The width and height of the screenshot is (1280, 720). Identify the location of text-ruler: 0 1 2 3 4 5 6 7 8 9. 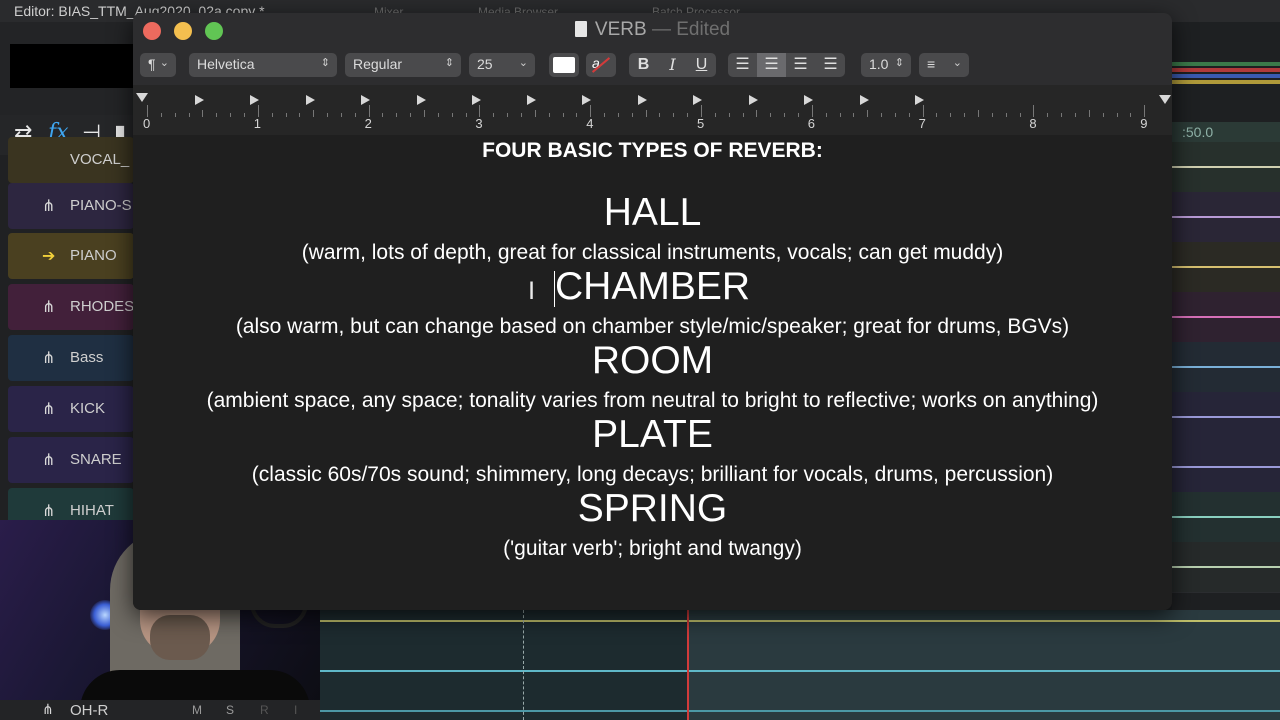
(652, 110).